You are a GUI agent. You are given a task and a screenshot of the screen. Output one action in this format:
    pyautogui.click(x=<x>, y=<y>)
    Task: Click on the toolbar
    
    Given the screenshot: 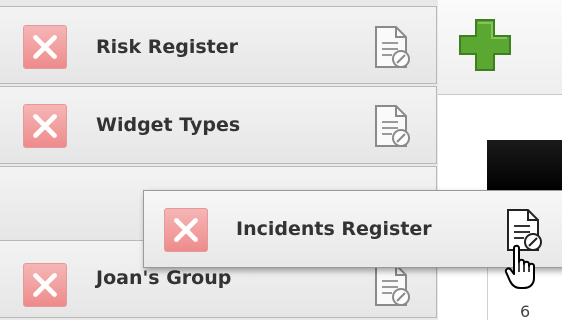 What is the action you would take?
    pyautogui.click(x=500, y=47)
    